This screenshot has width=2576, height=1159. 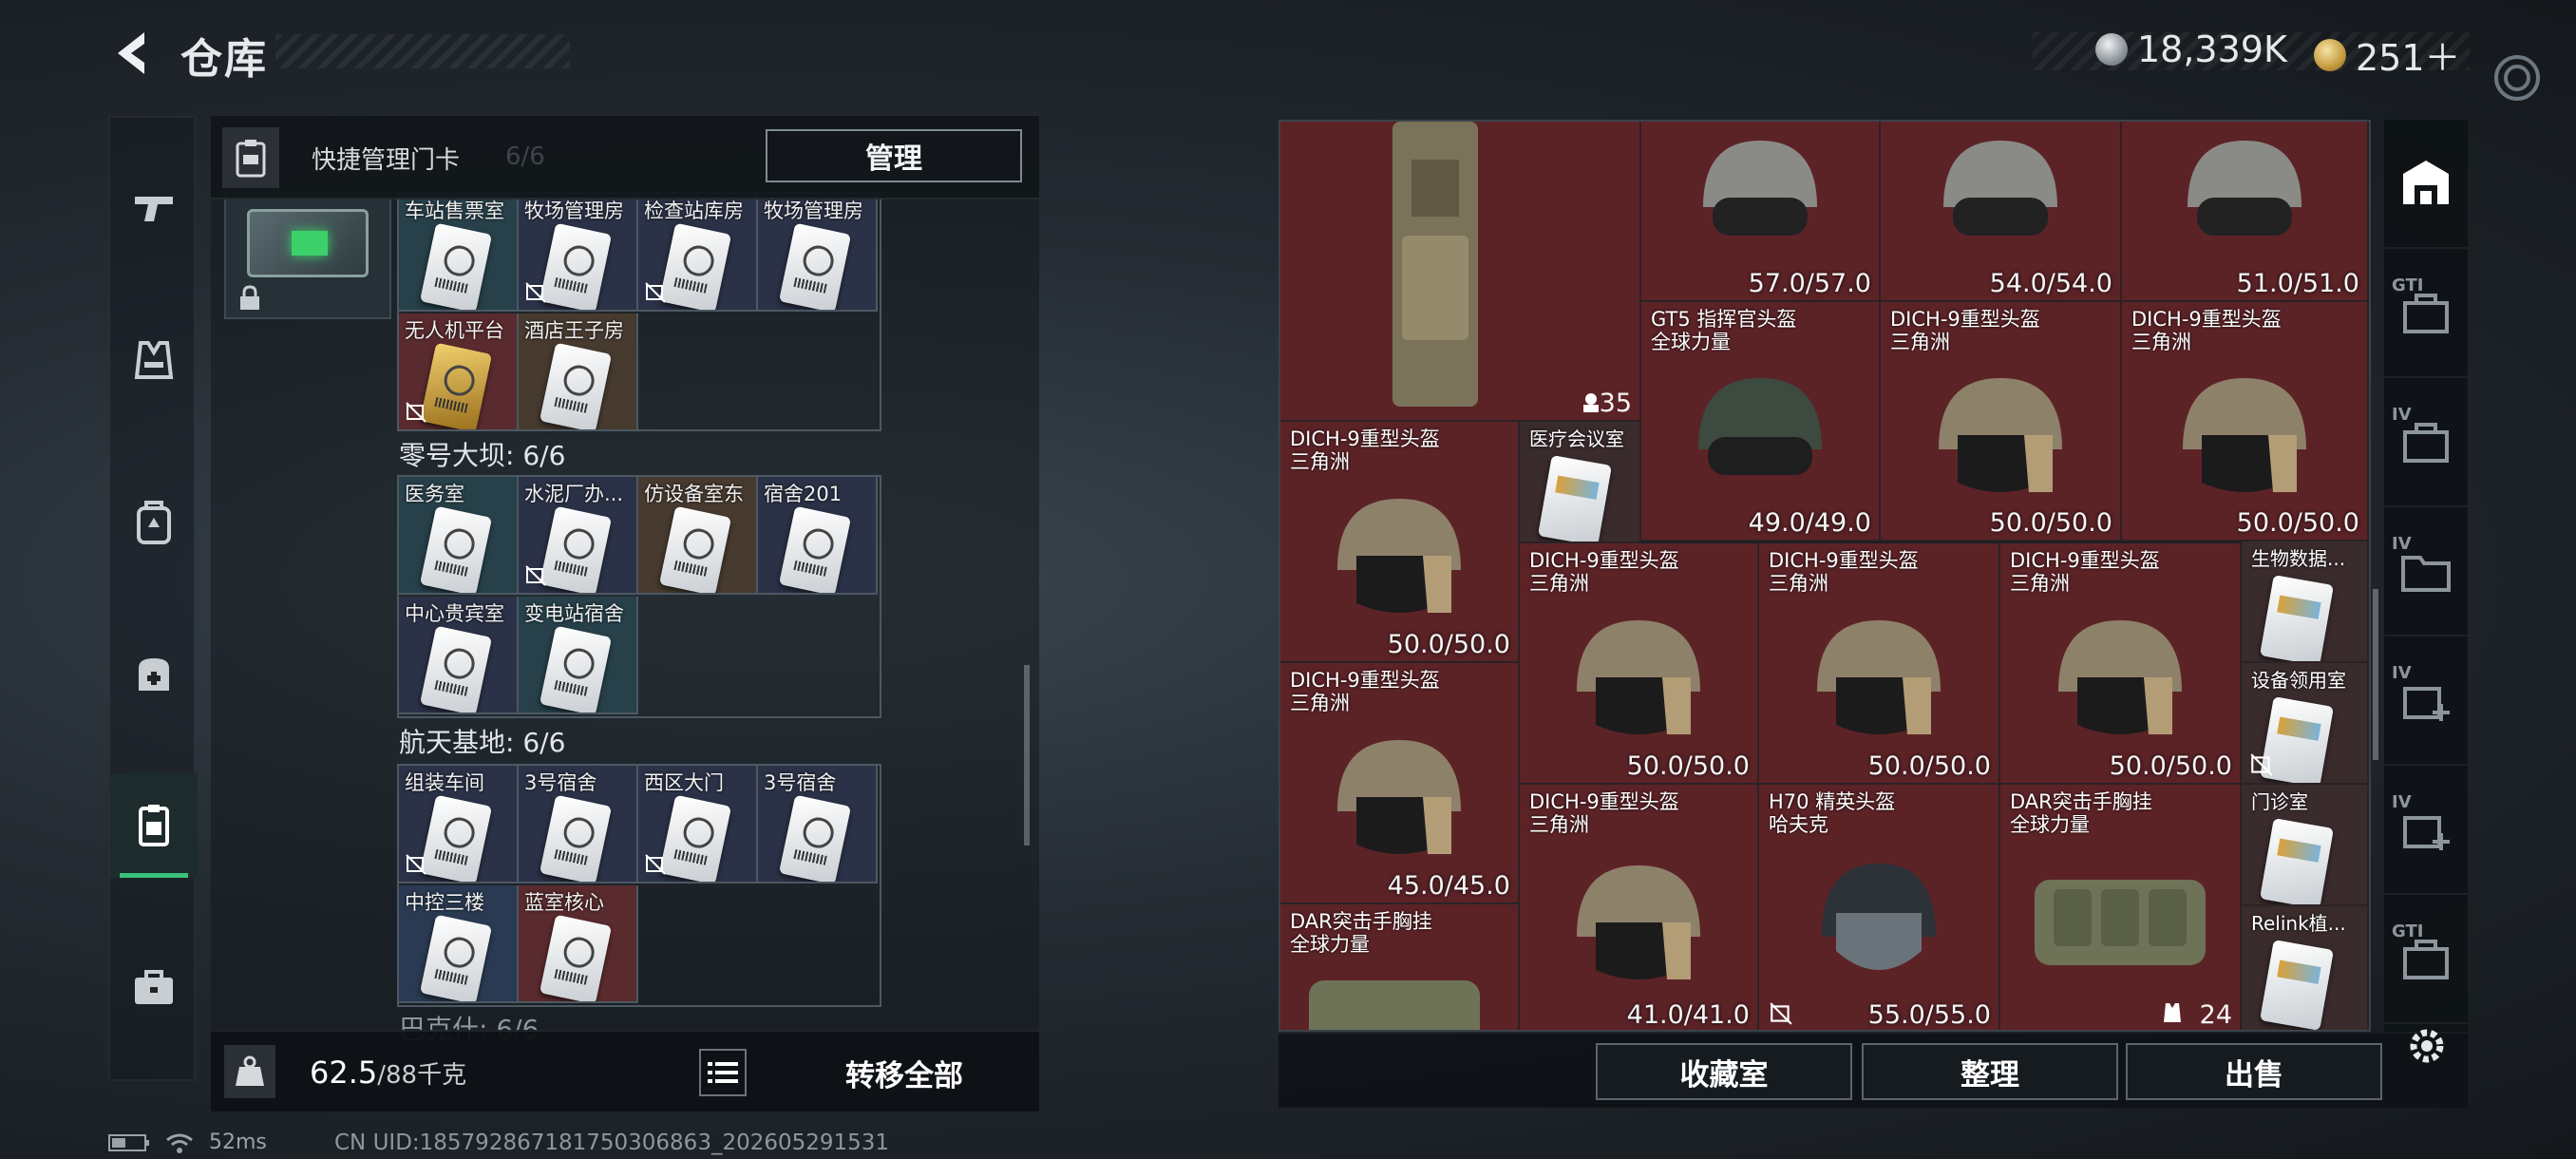 What do you see at coordinates (818, 536) in the screenshot?
I see `keycard-item: 宿舍201` at bounding box center [818, 536].